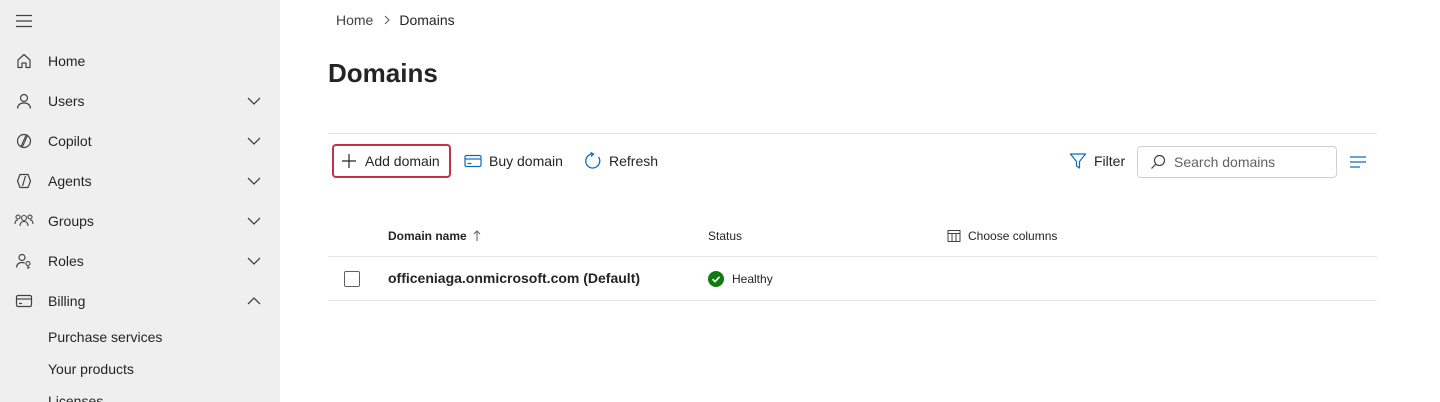  I want to click on nav-item-home: Home, so click(140, 61).